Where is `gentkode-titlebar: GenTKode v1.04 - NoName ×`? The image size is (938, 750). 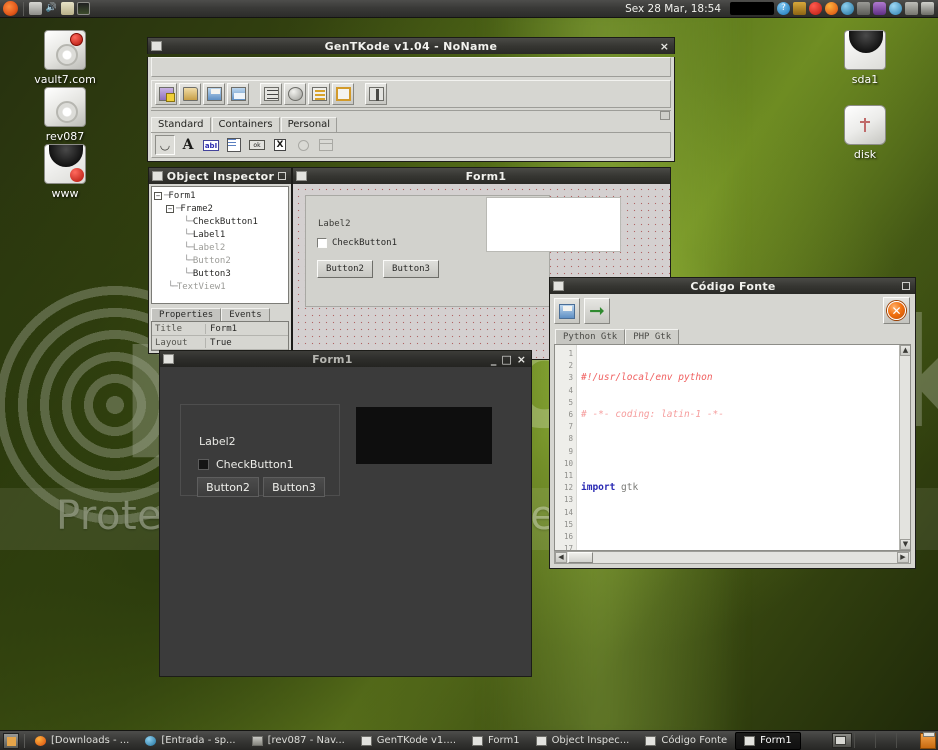
gentkode-titlebar: GenTKode v1.04 - NoName × is located at coordinates (411, 45).